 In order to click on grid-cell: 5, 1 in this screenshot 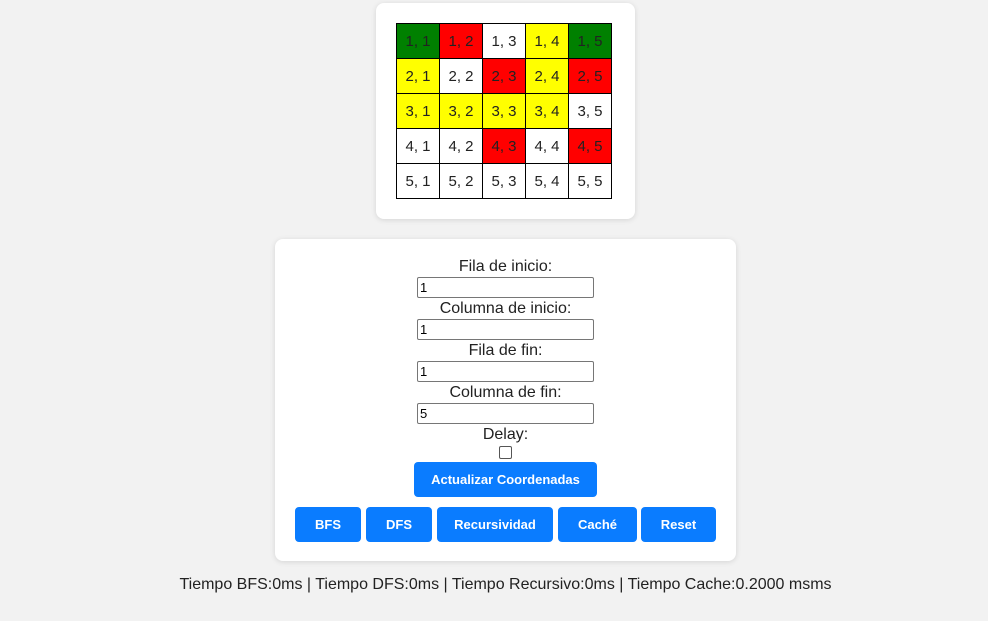, I will do `click(418, 181)`.